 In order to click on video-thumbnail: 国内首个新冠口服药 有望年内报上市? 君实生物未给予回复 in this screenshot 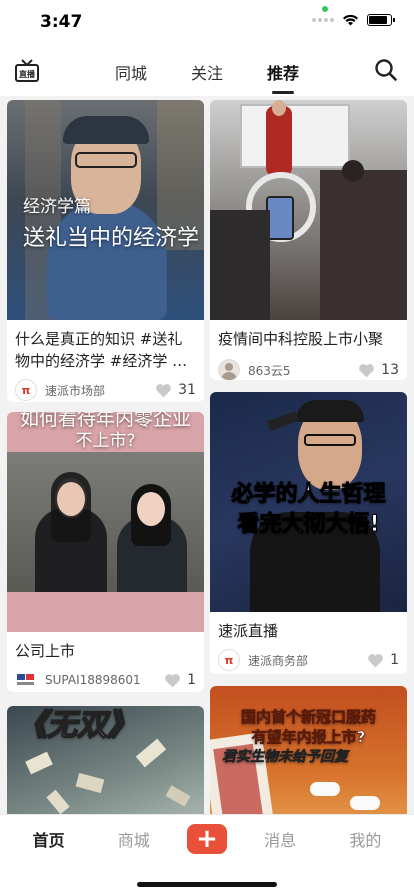, I will do `click(308, 750)`.